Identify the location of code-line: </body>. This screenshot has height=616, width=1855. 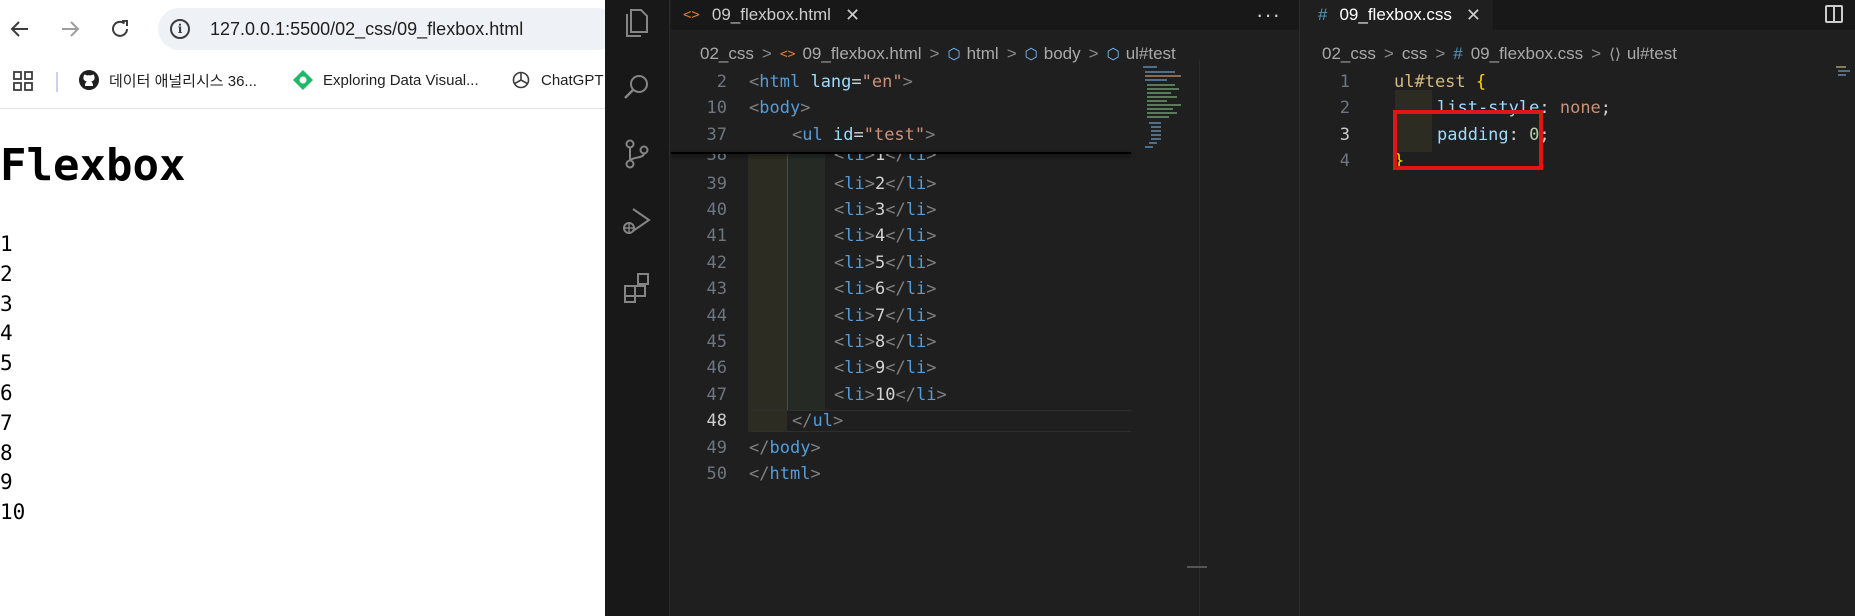
(785, 448).